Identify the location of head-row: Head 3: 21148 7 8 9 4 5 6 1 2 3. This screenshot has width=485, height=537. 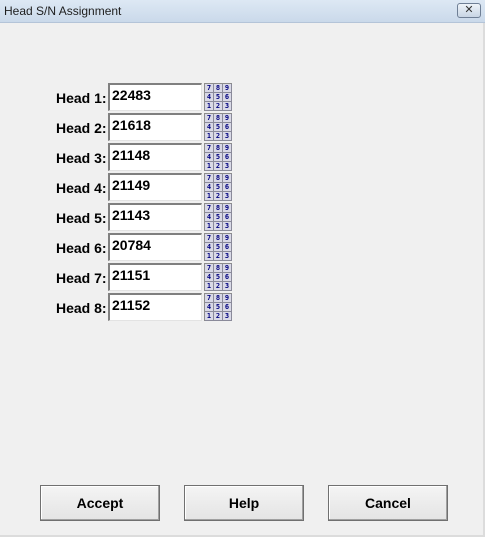
(130, 157).